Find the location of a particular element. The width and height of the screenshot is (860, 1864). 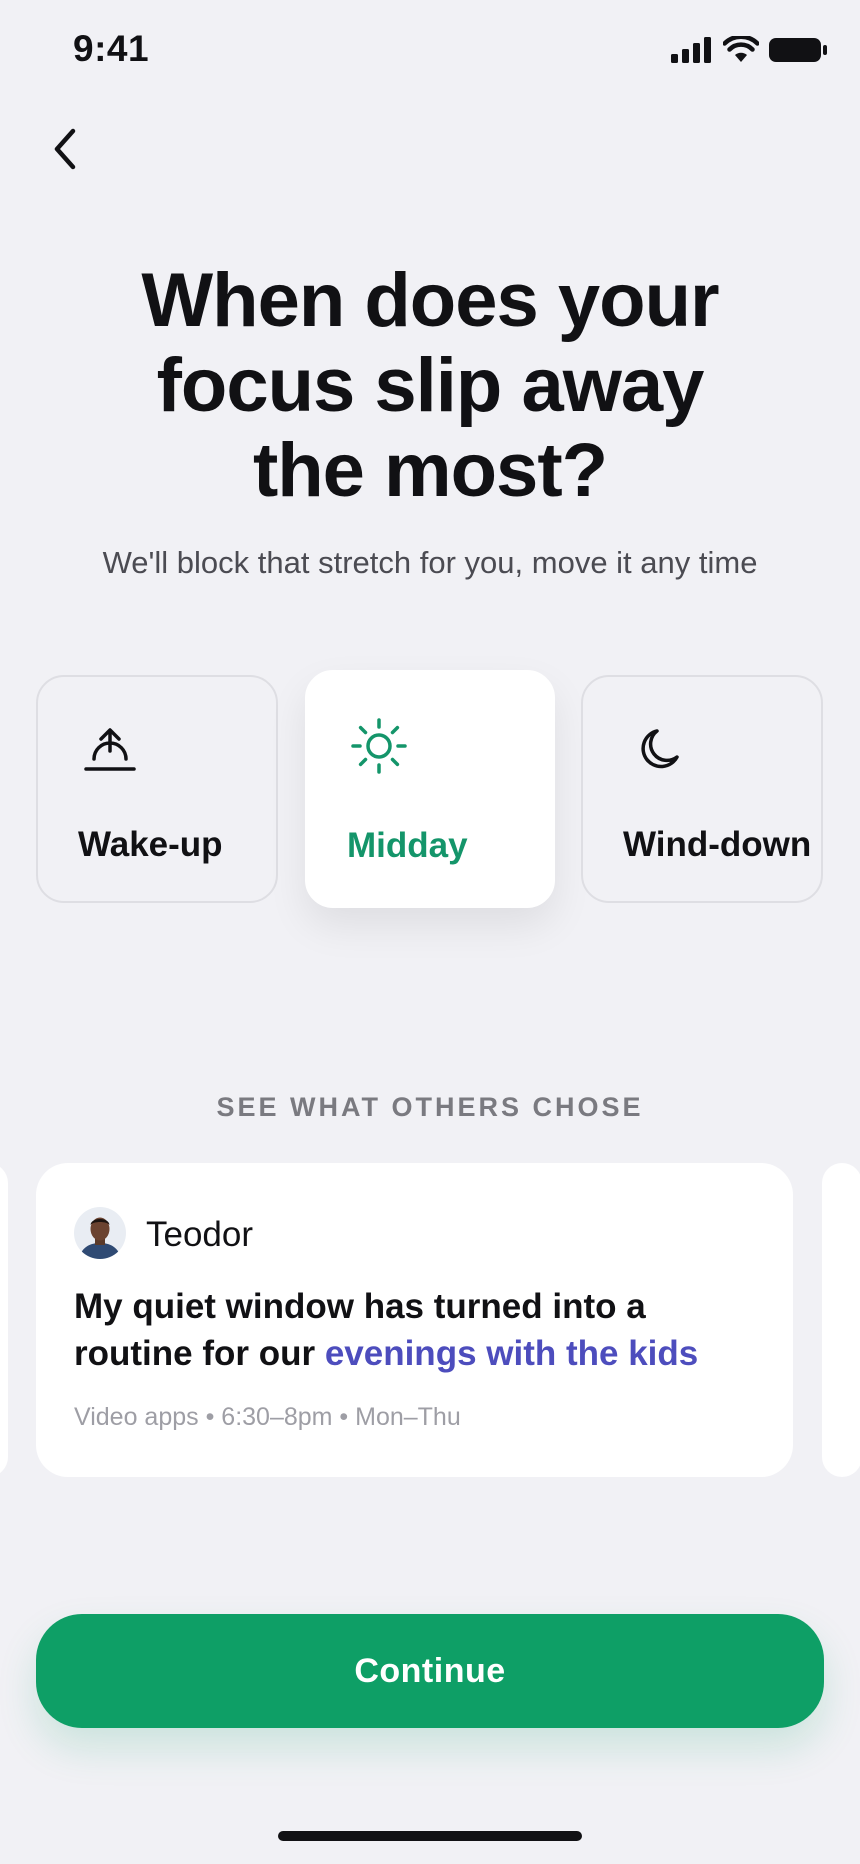

status-time: 9:41 is located at coordinates (111, 48).